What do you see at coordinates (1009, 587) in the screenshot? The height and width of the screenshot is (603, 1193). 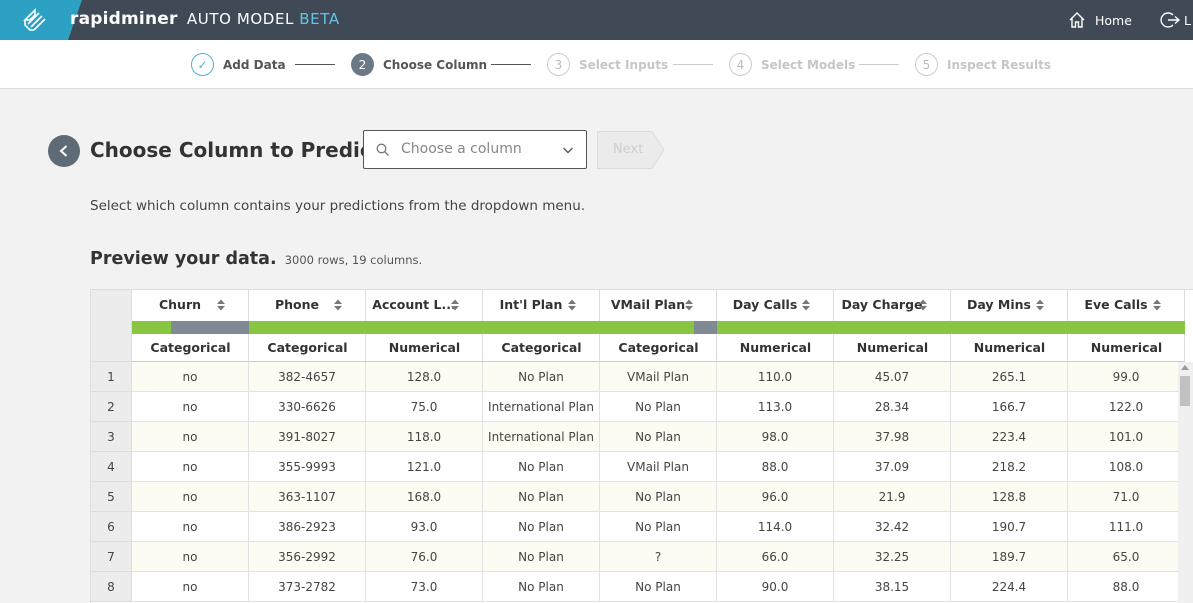 I see `table-cell: 224.4` at bounding box center [1009, 587].